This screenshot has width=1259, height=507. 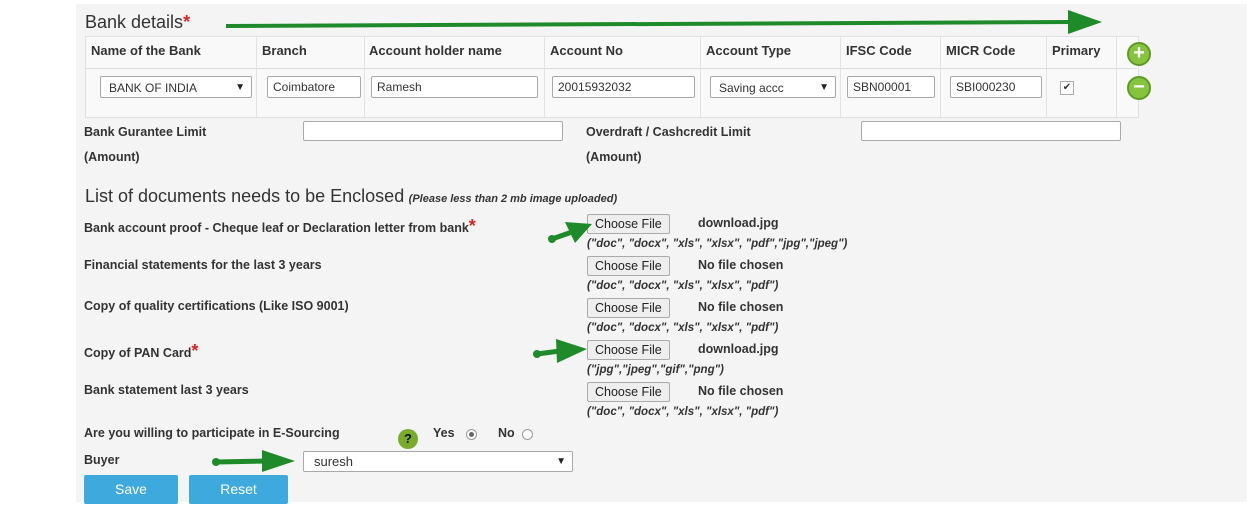 What do you see at coordinates (146, 50) in the screenshot?
I see `col-header-bank-name: Name of the Bank` at bounding box center [146, 50].